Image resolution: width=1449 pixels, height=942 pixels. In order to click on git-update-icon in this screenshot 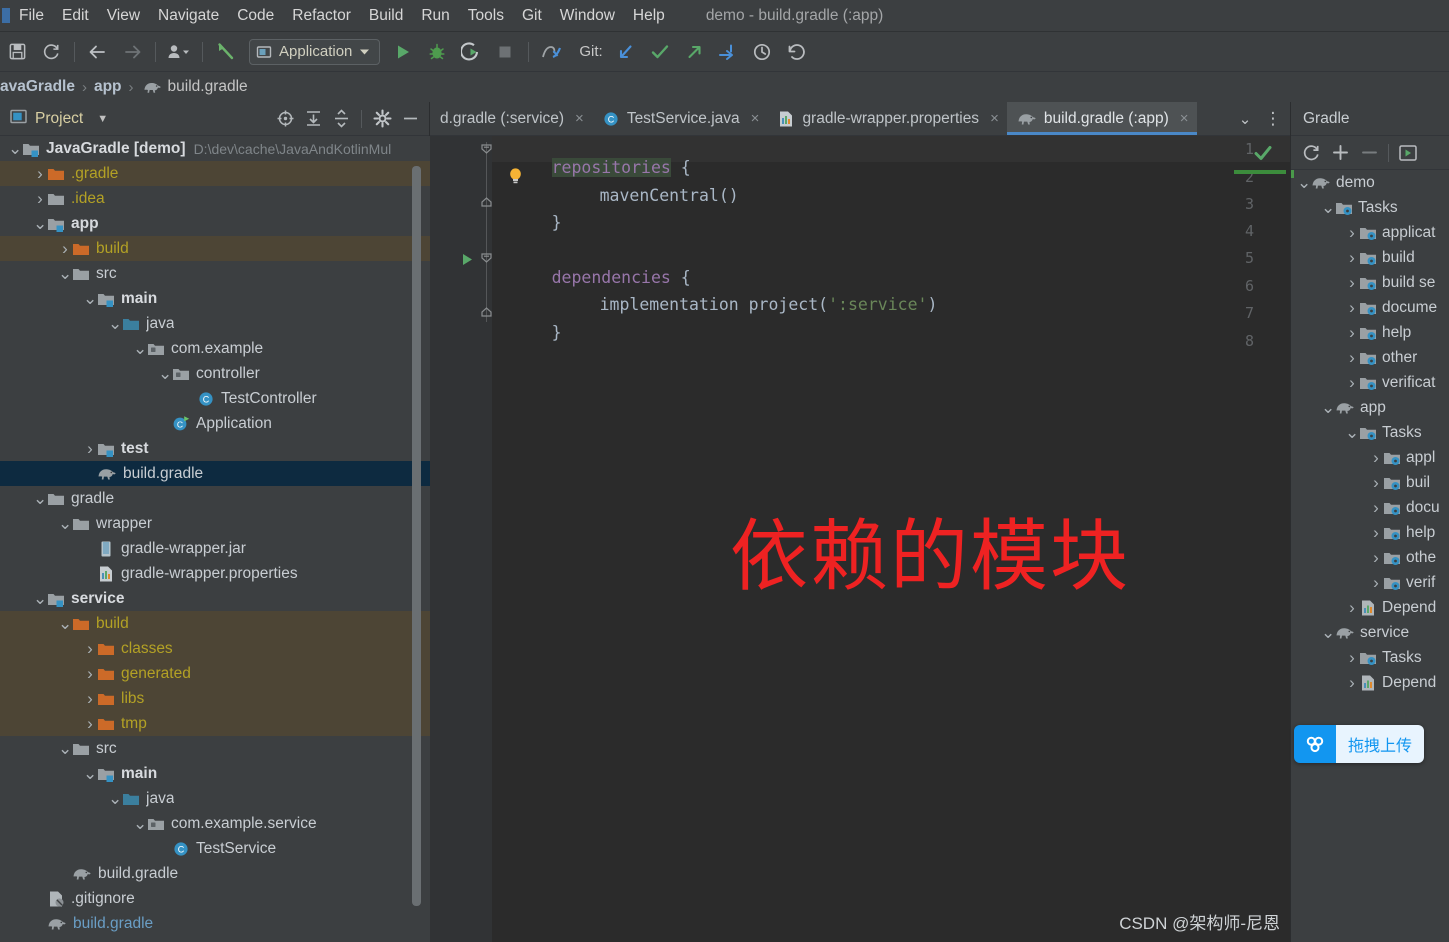, I will do `click(626, 52)`.